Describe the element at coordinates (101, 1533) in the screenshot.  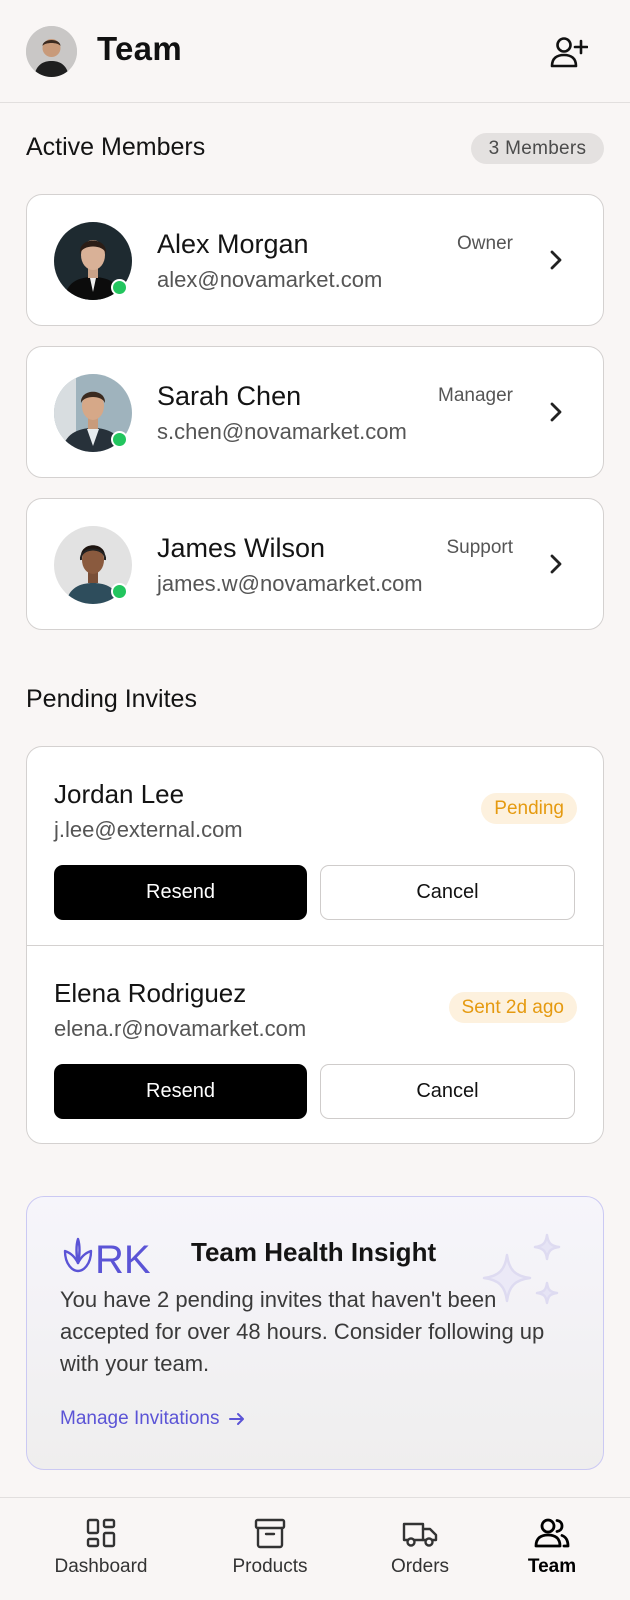
I see `dashboard-icon` at that location.